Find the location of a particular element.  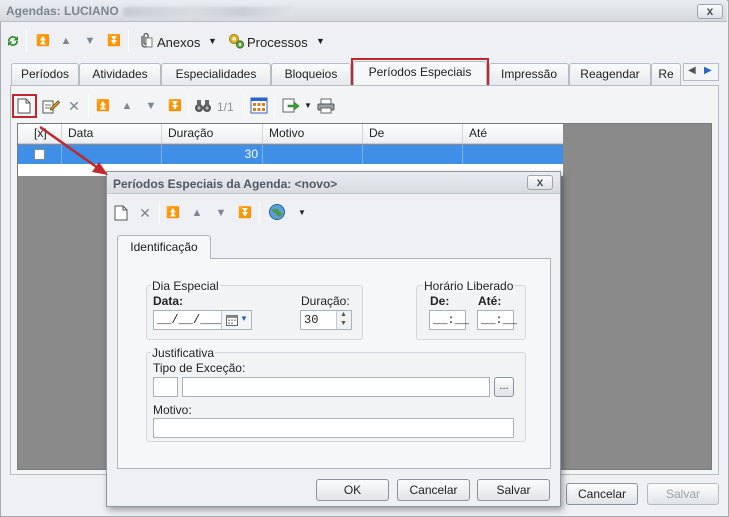

printer-icon is located at coordinates (326, 107).